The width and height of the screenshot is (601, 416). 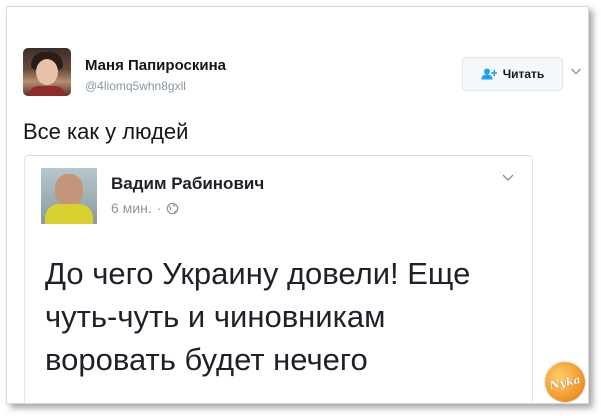 What do you see at coordinates (215, 316) in the screenshot?
I see `post-line: чуть-чуть и чиновникам` at bounding box center [215, 316].